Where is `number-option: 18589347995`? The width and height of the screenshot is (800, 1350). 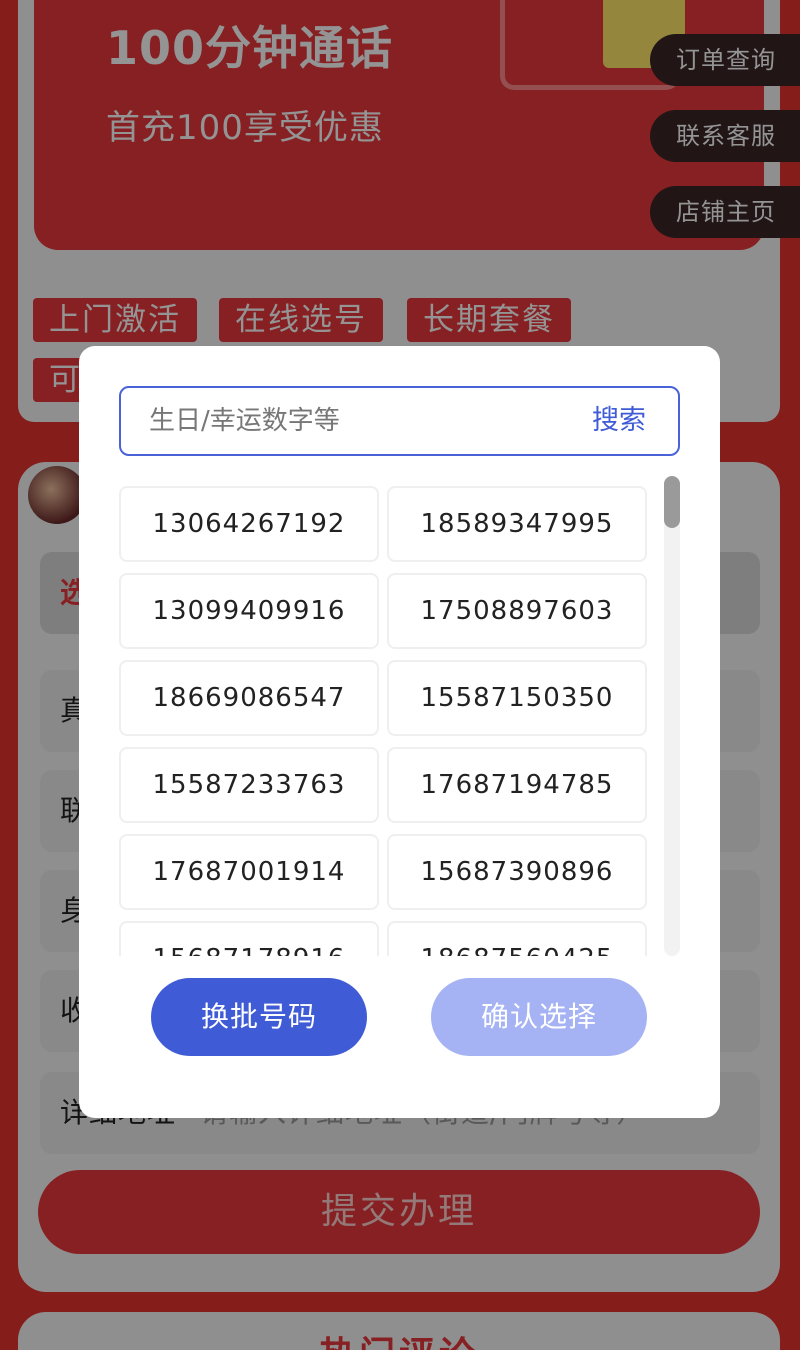 number-option: 18589347995 is located at coordinates (517, 524).